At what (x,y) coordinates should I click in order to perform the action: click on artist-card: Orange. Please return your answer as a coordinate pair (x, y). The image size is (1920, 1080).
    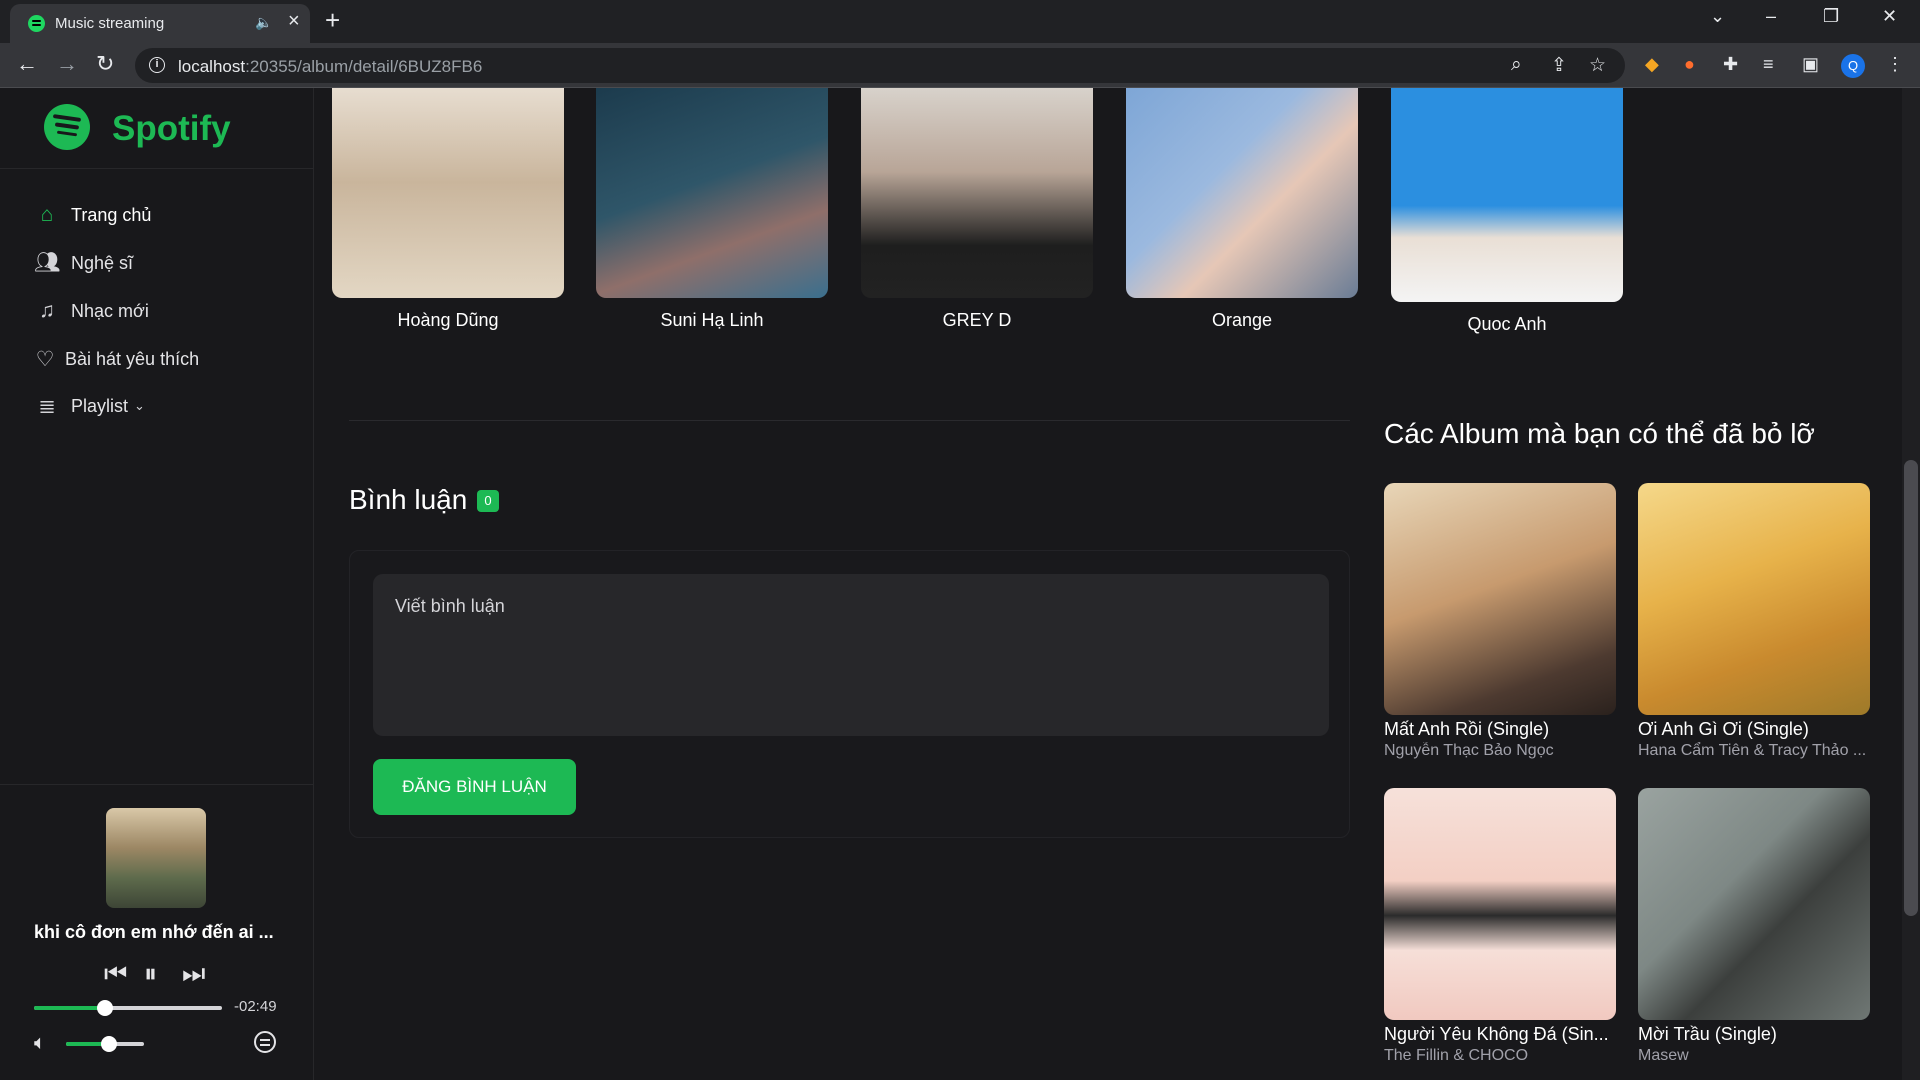
    Looking at the image, I should click on (1242, 209).